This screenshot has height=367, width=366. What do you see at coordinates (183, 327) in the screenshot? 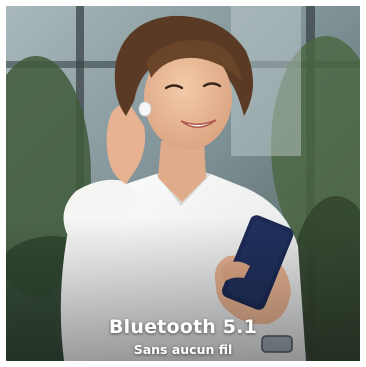
I see `caption-headline: Bluetooth 5.1` at bounding box center [183, 327].